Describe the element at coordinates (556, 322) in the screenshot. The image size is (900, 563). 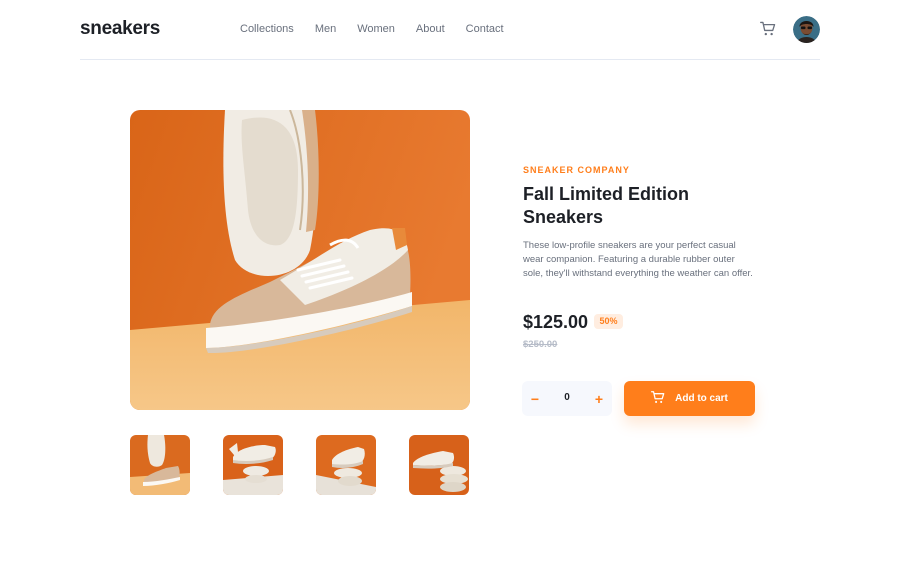
I see `current-price: $125.00` at that location.